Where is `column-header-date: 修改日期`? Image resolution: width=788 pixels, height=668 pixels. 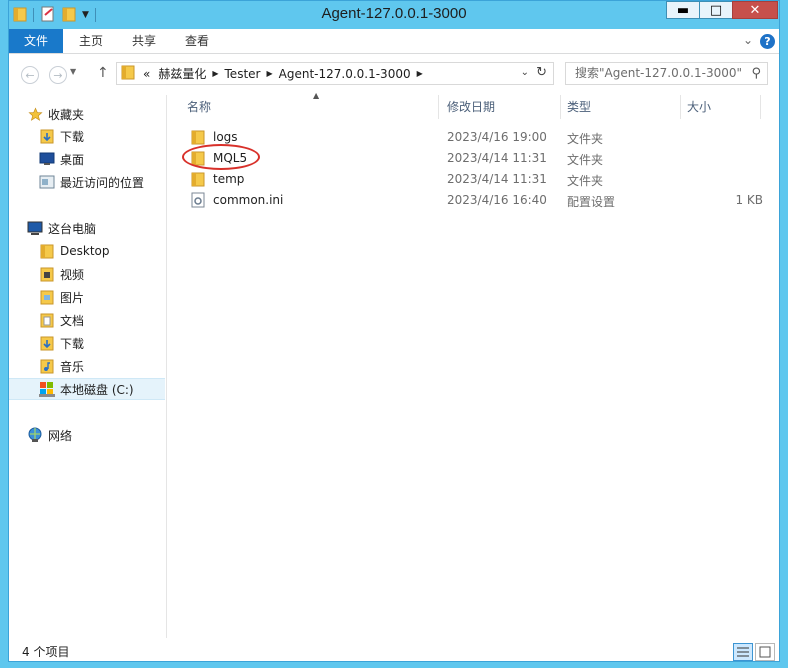 column-header-date: 修改日期 is located at coordinates (501, 107).